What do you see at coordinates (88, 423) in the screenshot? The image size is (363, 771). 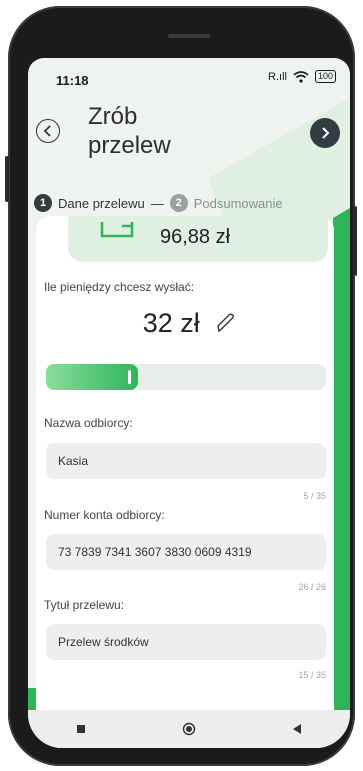 I see `recipient-name-label: Nazwa odbiorcy:` at bounding box center [88, 423].